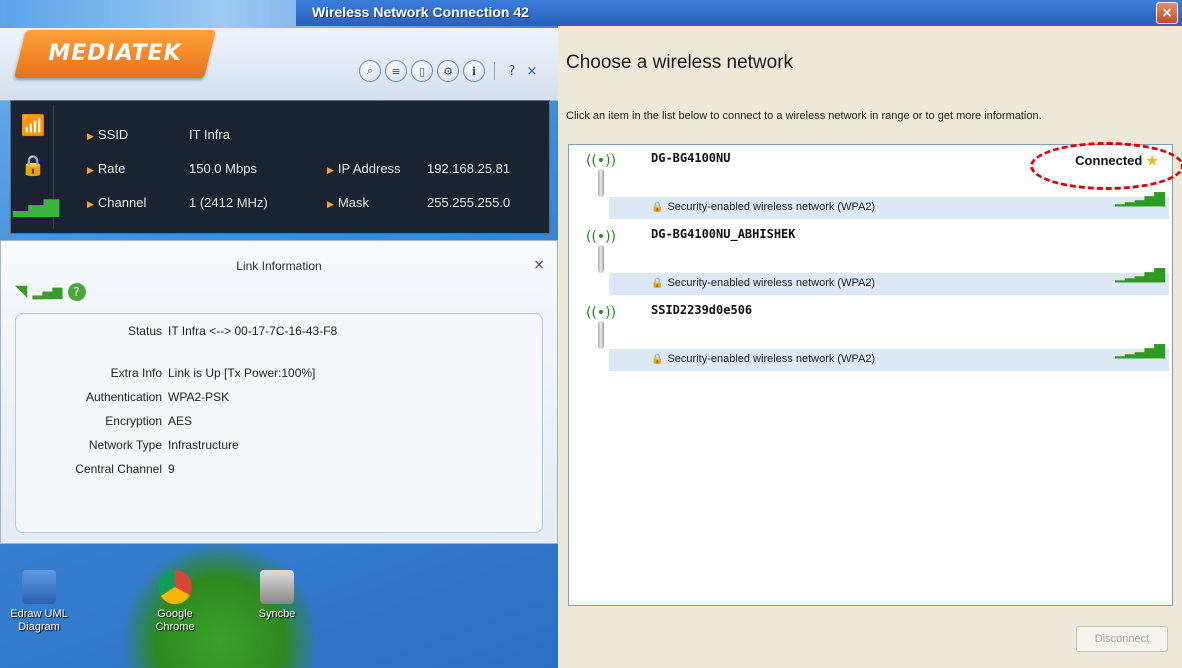  I want to click on info-icon: i, so click(474, 71).